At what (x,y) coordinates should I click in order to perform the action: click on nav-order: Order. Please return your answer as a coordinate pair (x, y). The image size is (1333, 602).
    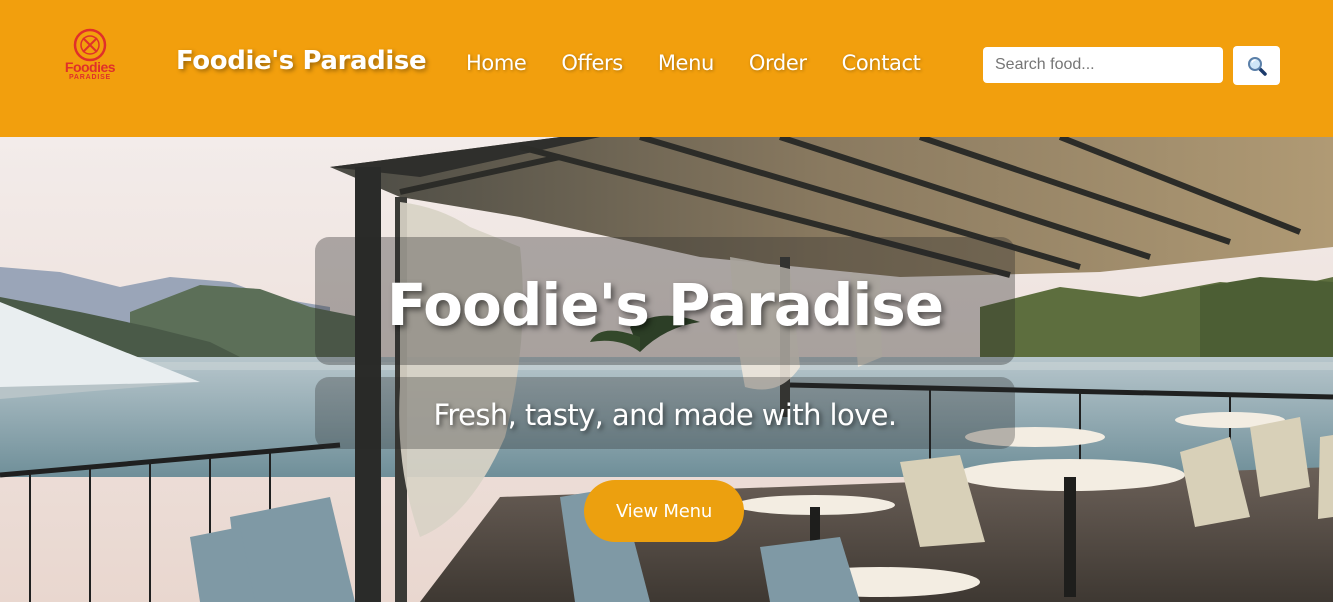
    Looking at the image, I should click on (778, 63).